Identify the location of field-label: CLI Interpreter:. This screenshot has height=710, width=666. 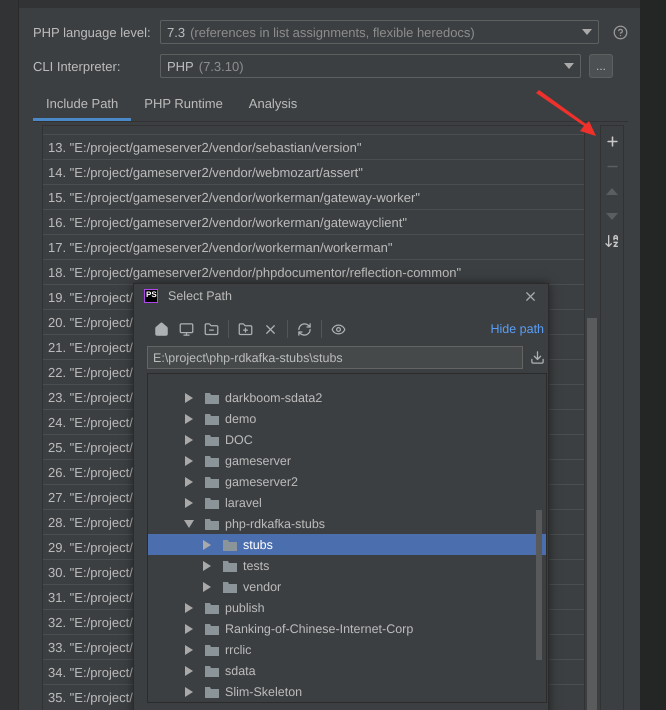
(77, 66).